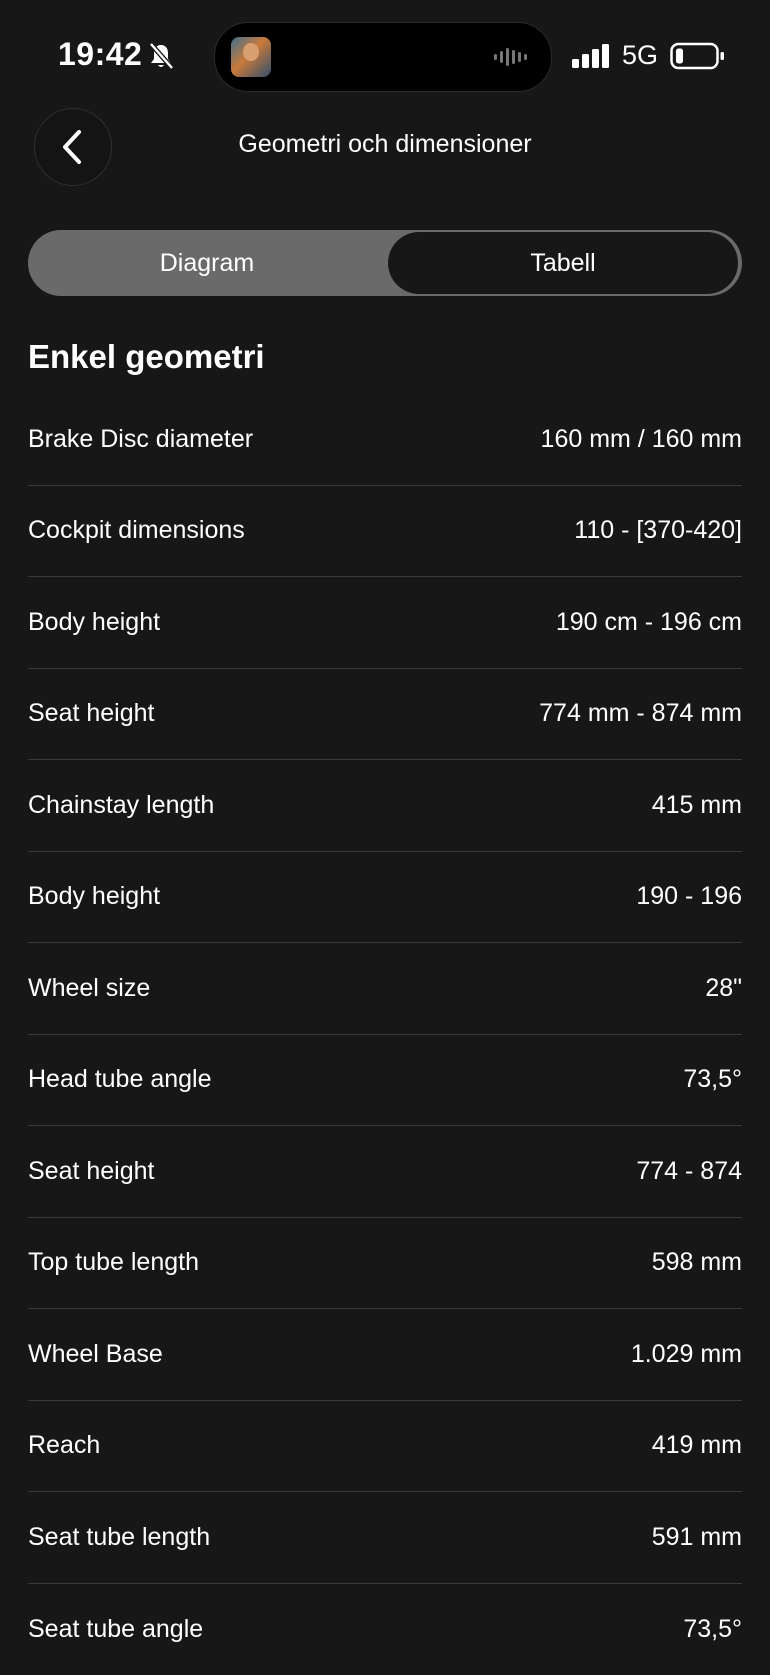 The height and width of the screenshot is (1675, 770). Describe the element at coordinates (385, 1172) in the screenshot. I see `geometry-row: Seat height 774 - 874` at that location.